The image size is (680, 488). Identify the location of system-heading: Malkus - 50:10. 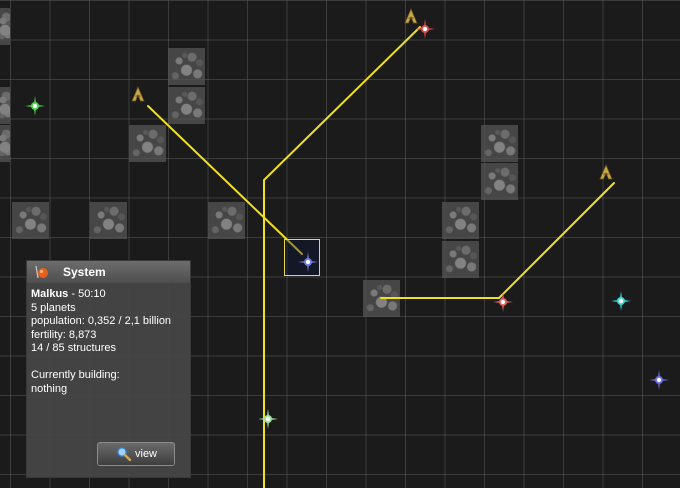
(108, 295).